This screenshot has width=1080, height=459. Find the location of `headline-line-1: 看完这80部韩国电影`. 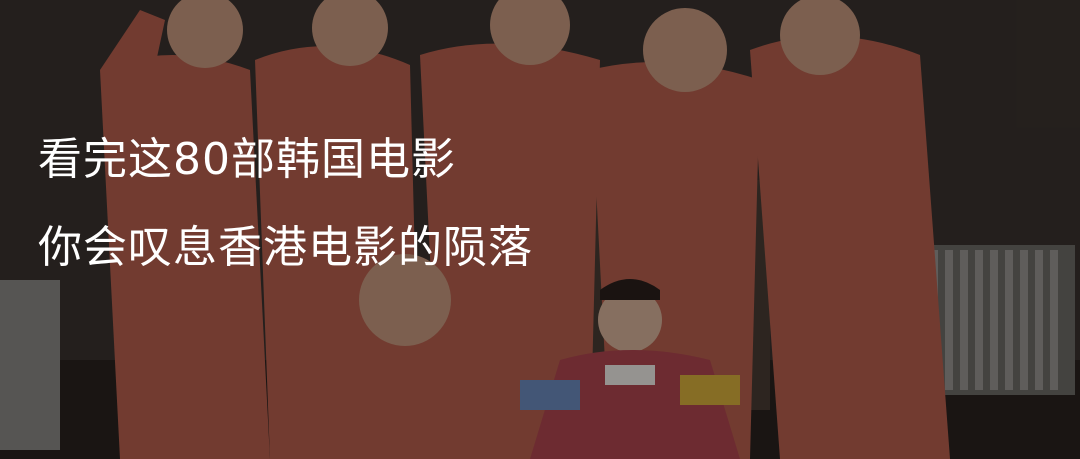

headline-line-1: 看完这80部韩国电影 is located at coordinates (247, 159).